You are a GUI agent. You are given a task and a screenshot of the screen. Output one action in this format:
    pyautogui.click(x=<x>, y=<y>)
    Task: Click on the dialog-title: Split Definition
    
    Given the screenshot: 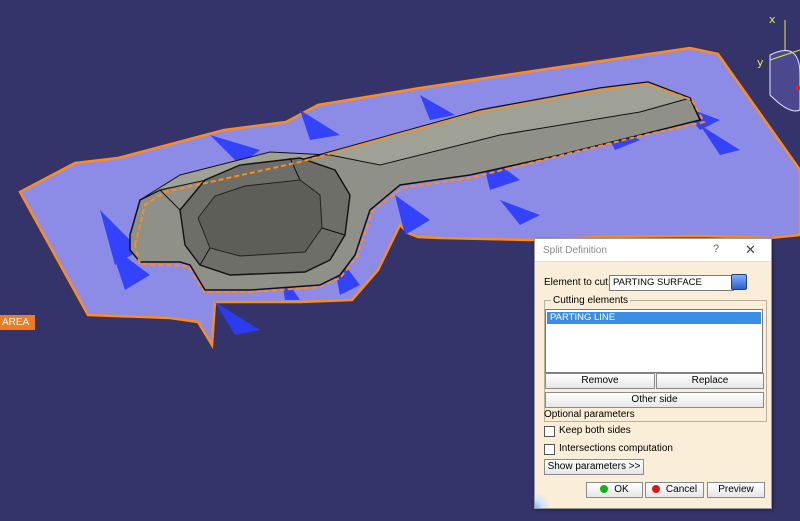 What is the action you would take?
    pyautogui.click(x=575, y=250)
    